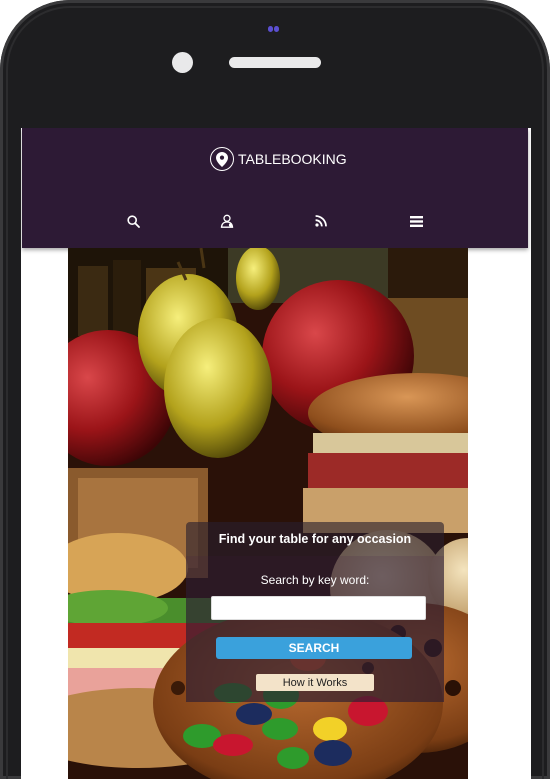  Describe the element at coordinates (315, 539) in the screenshot. I see `search-heading: Find your table for any occasion` at that location.